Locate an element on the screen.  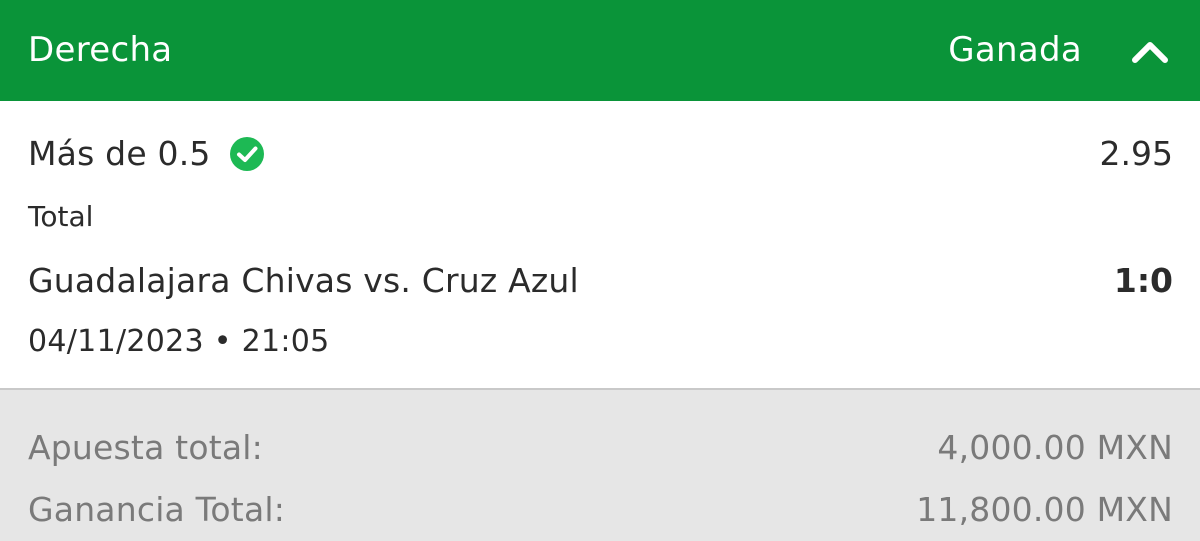
chevron-up-icon is located at coordinates (1150, 52).